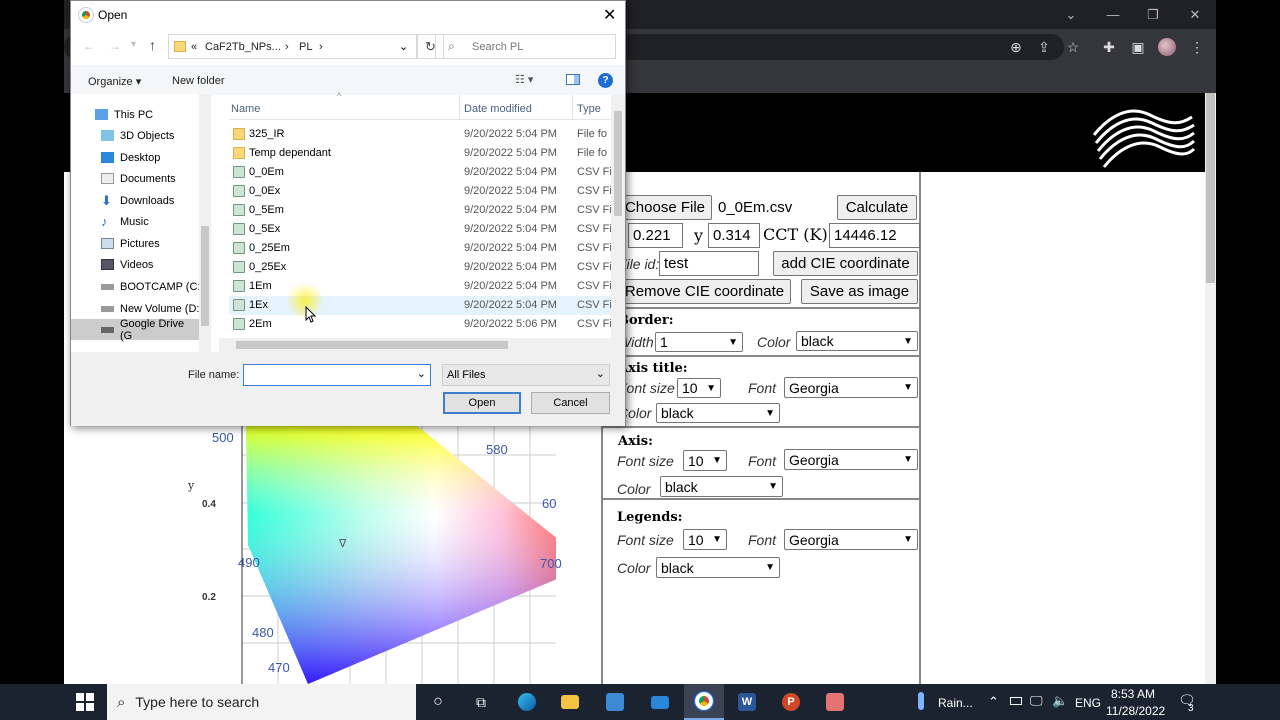 This screenshot has height=720, width=1280. I want to click on file-explorer-icon, so click(570, 702).